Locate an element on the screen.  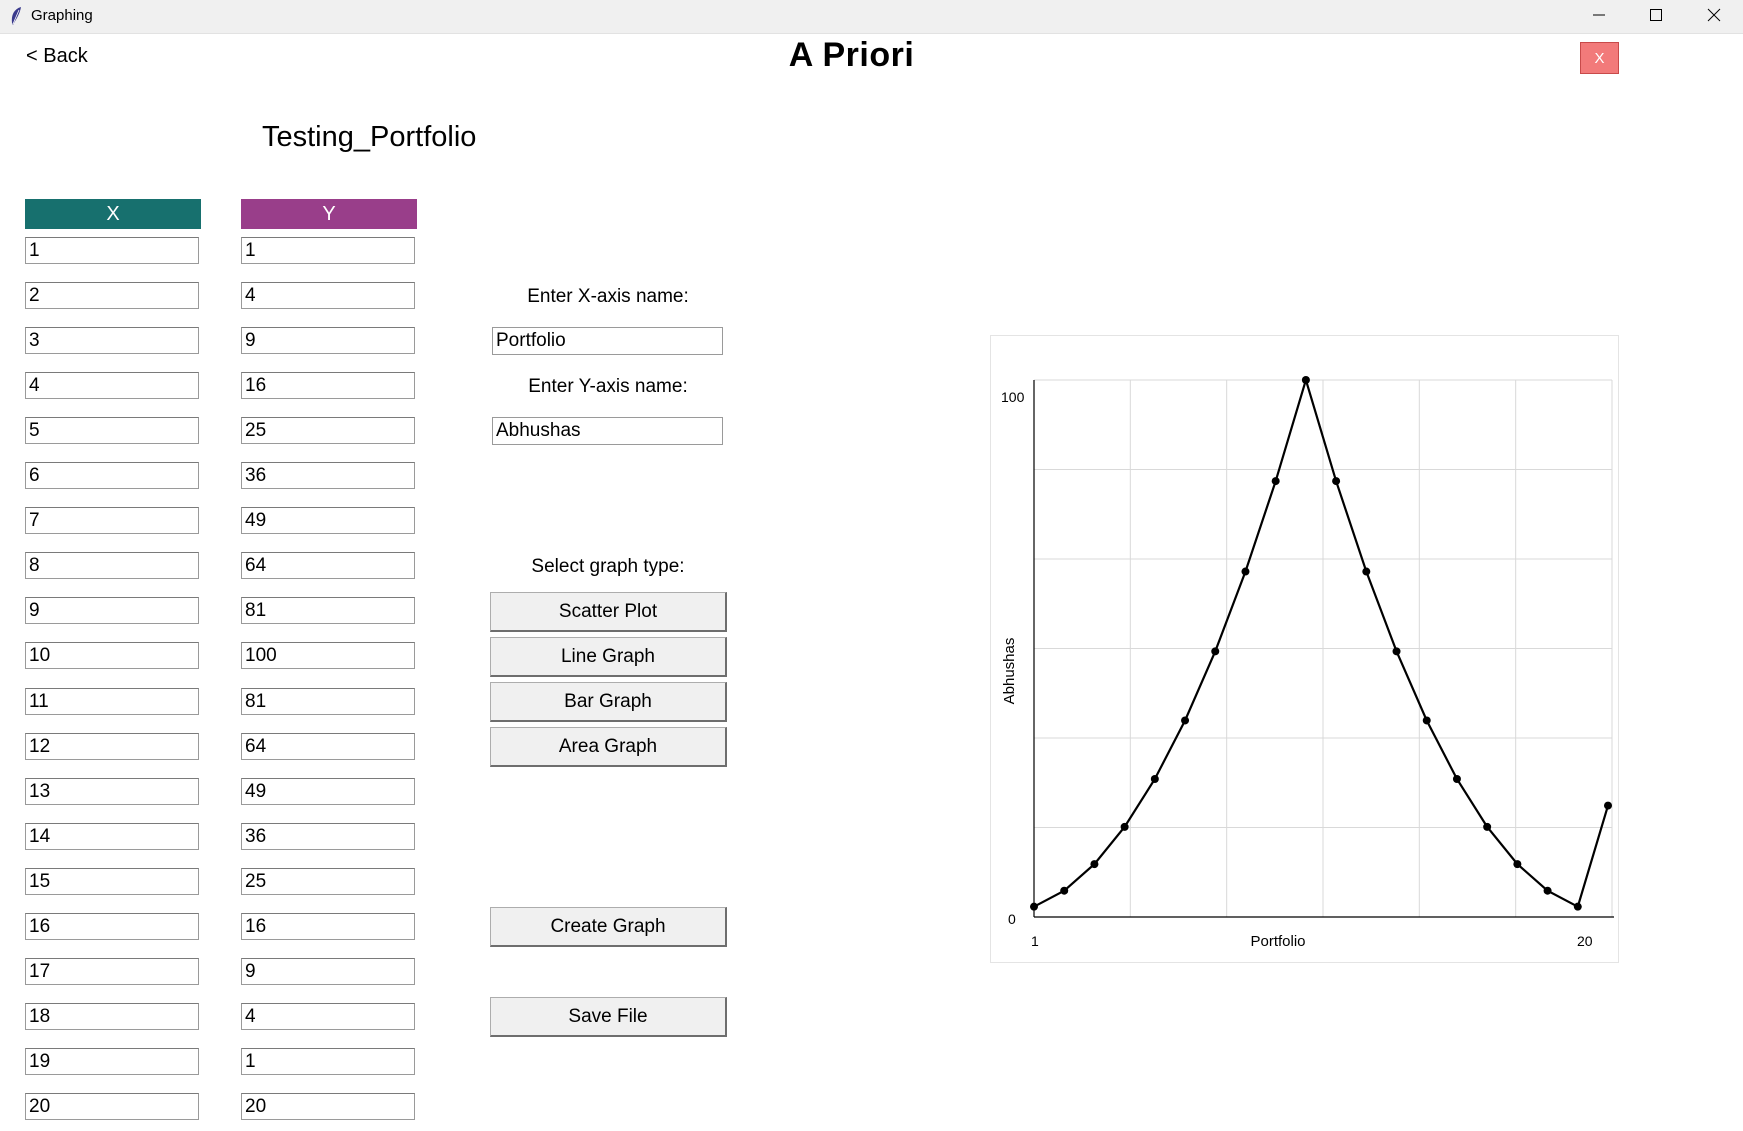
close-button: X is located at coordinates (1599, 58).